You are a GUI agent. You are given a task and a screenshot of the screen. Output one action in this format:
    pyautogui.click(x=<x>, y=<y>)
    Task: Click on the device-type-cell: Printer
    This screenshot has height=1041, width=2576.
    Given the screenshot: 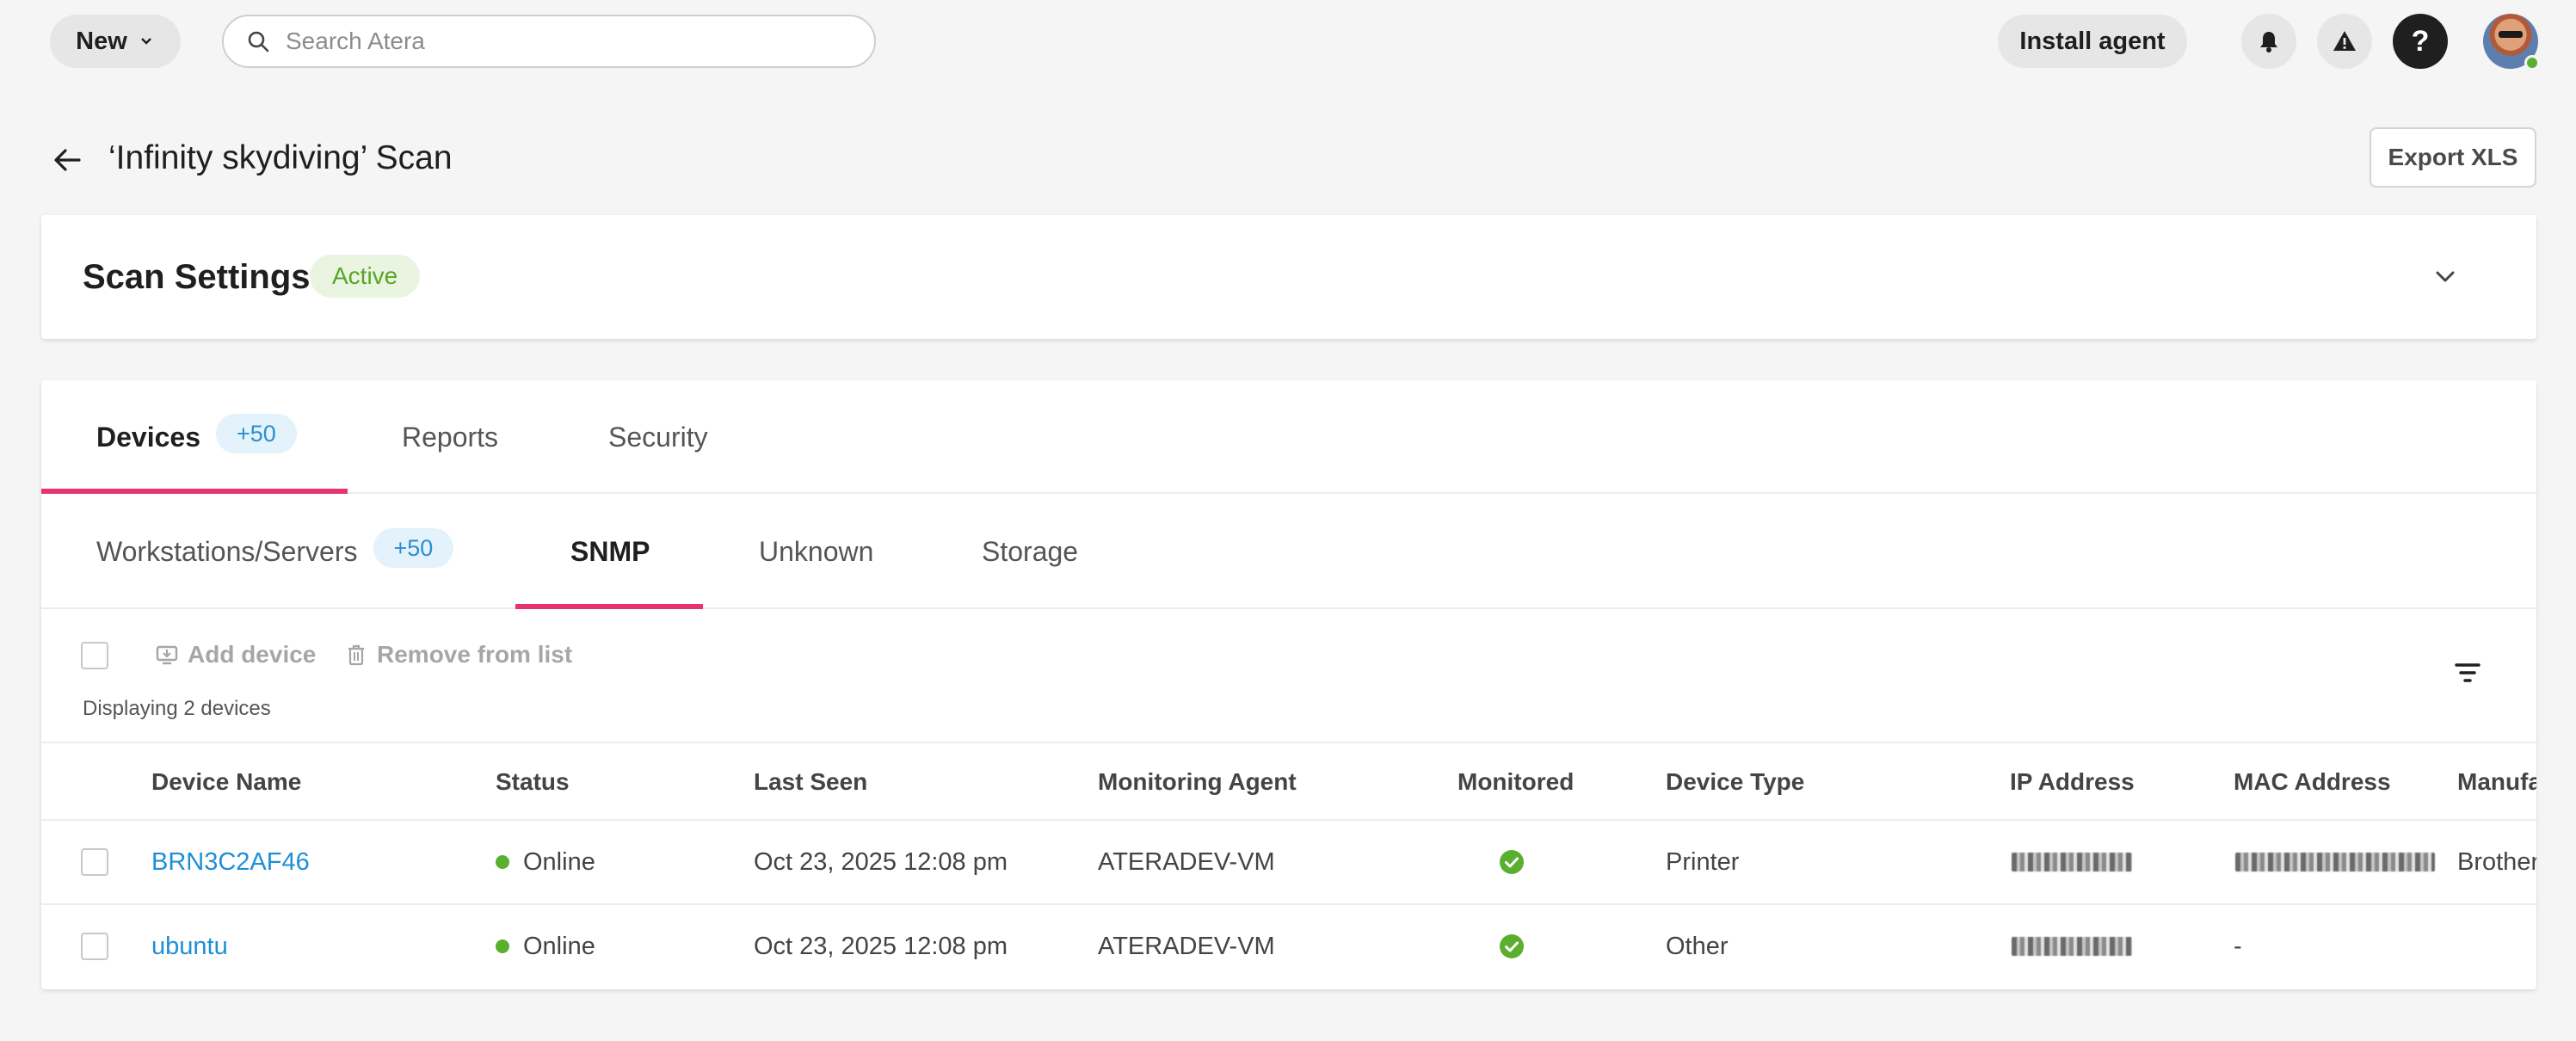 What is the action you would take?
    pyautogui.click(x=1703, y=862)
    